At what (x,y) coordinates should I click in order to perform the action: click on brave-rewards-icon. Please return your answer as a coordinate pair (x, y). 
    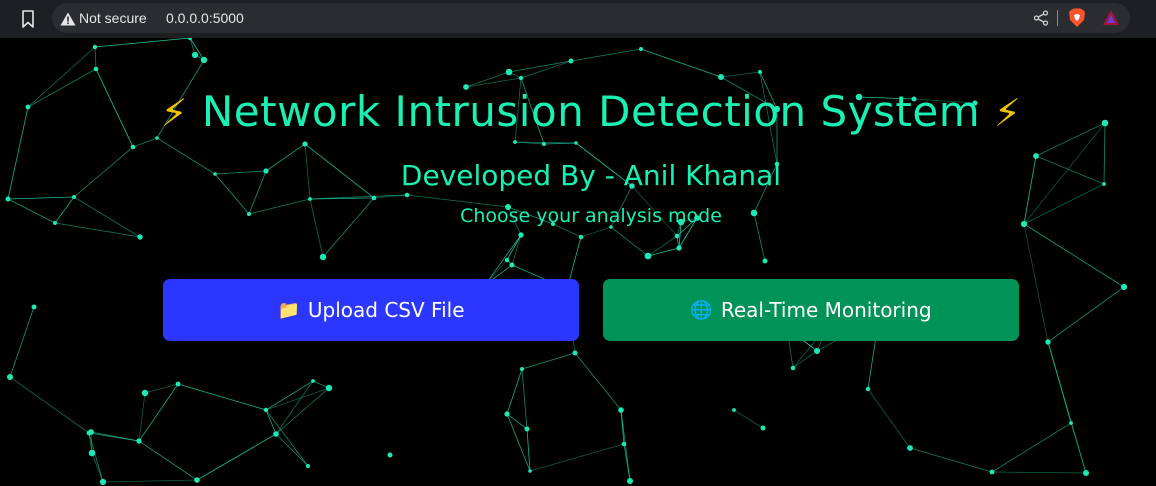
    Looking at the image, I should click on (1111, 18).